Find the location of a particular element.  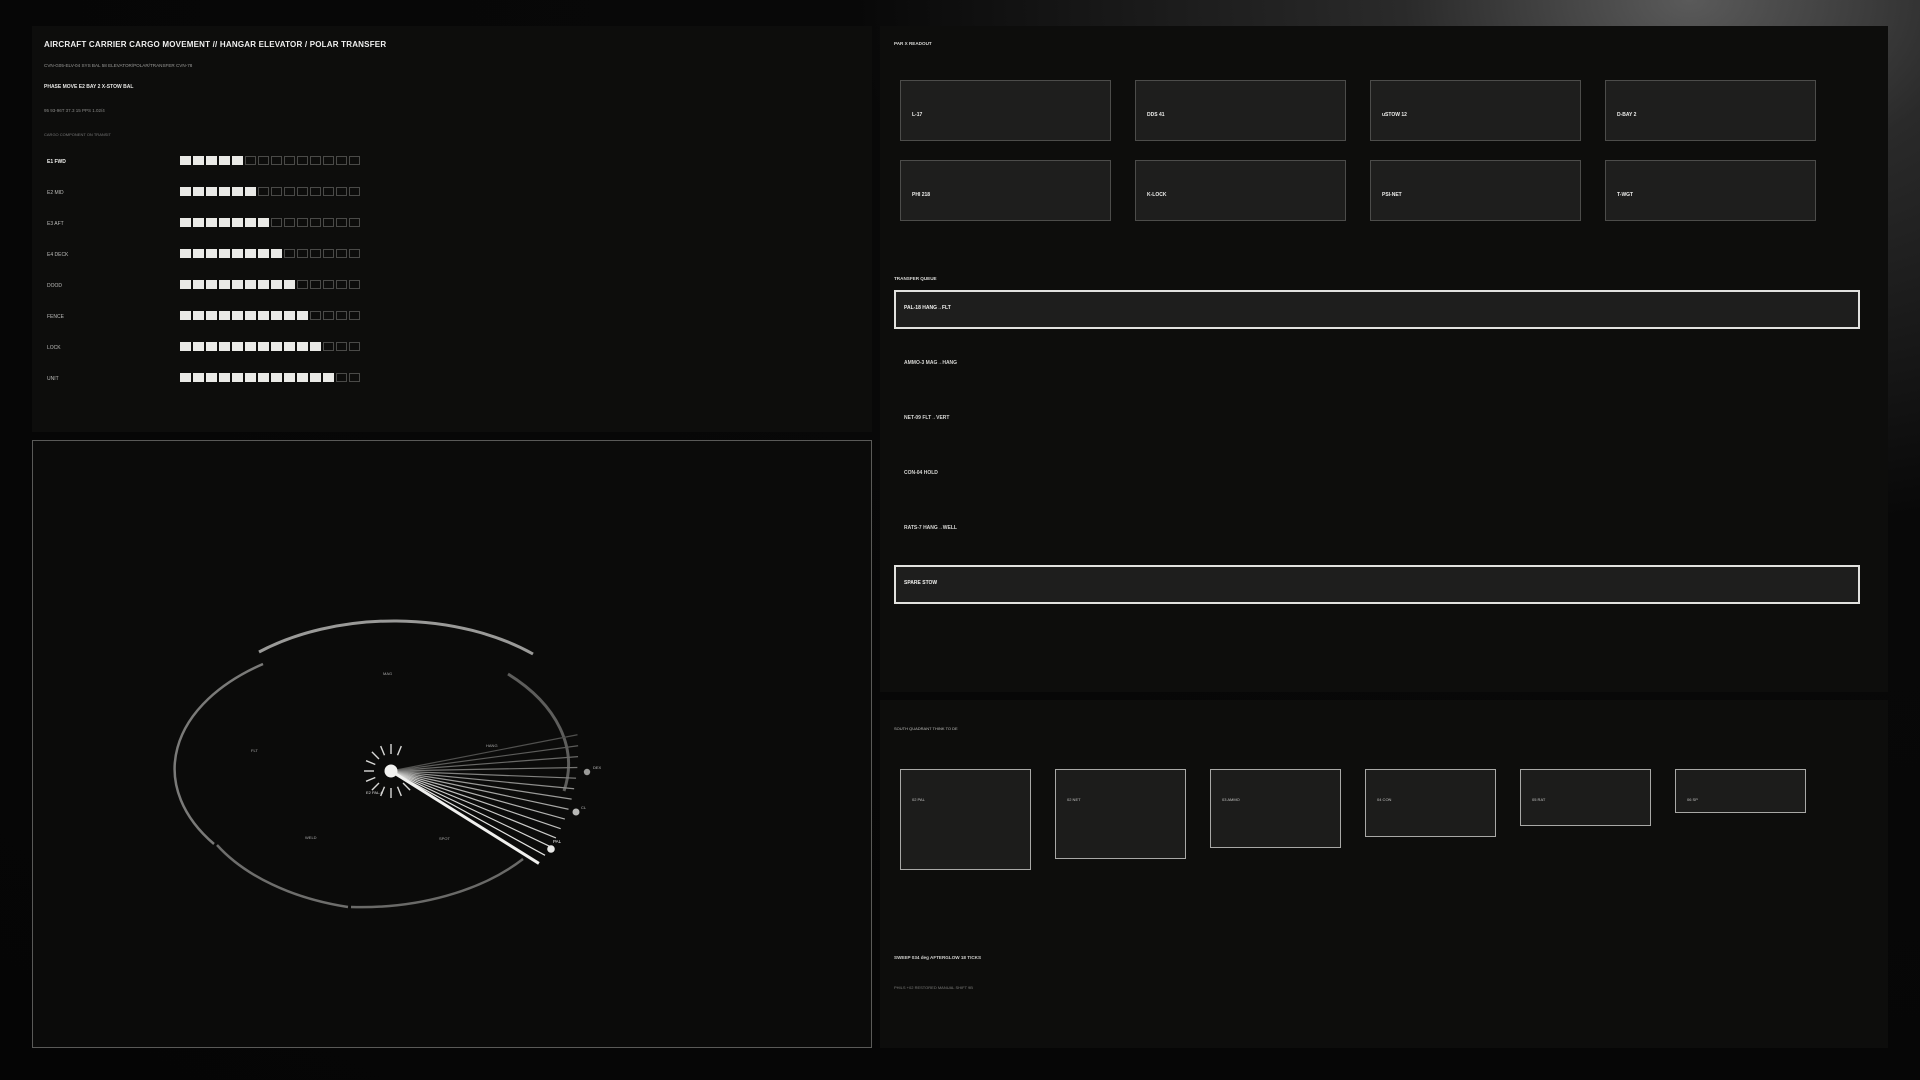

ledger-row-label: E2 MID is located at coordinates (55, 193).